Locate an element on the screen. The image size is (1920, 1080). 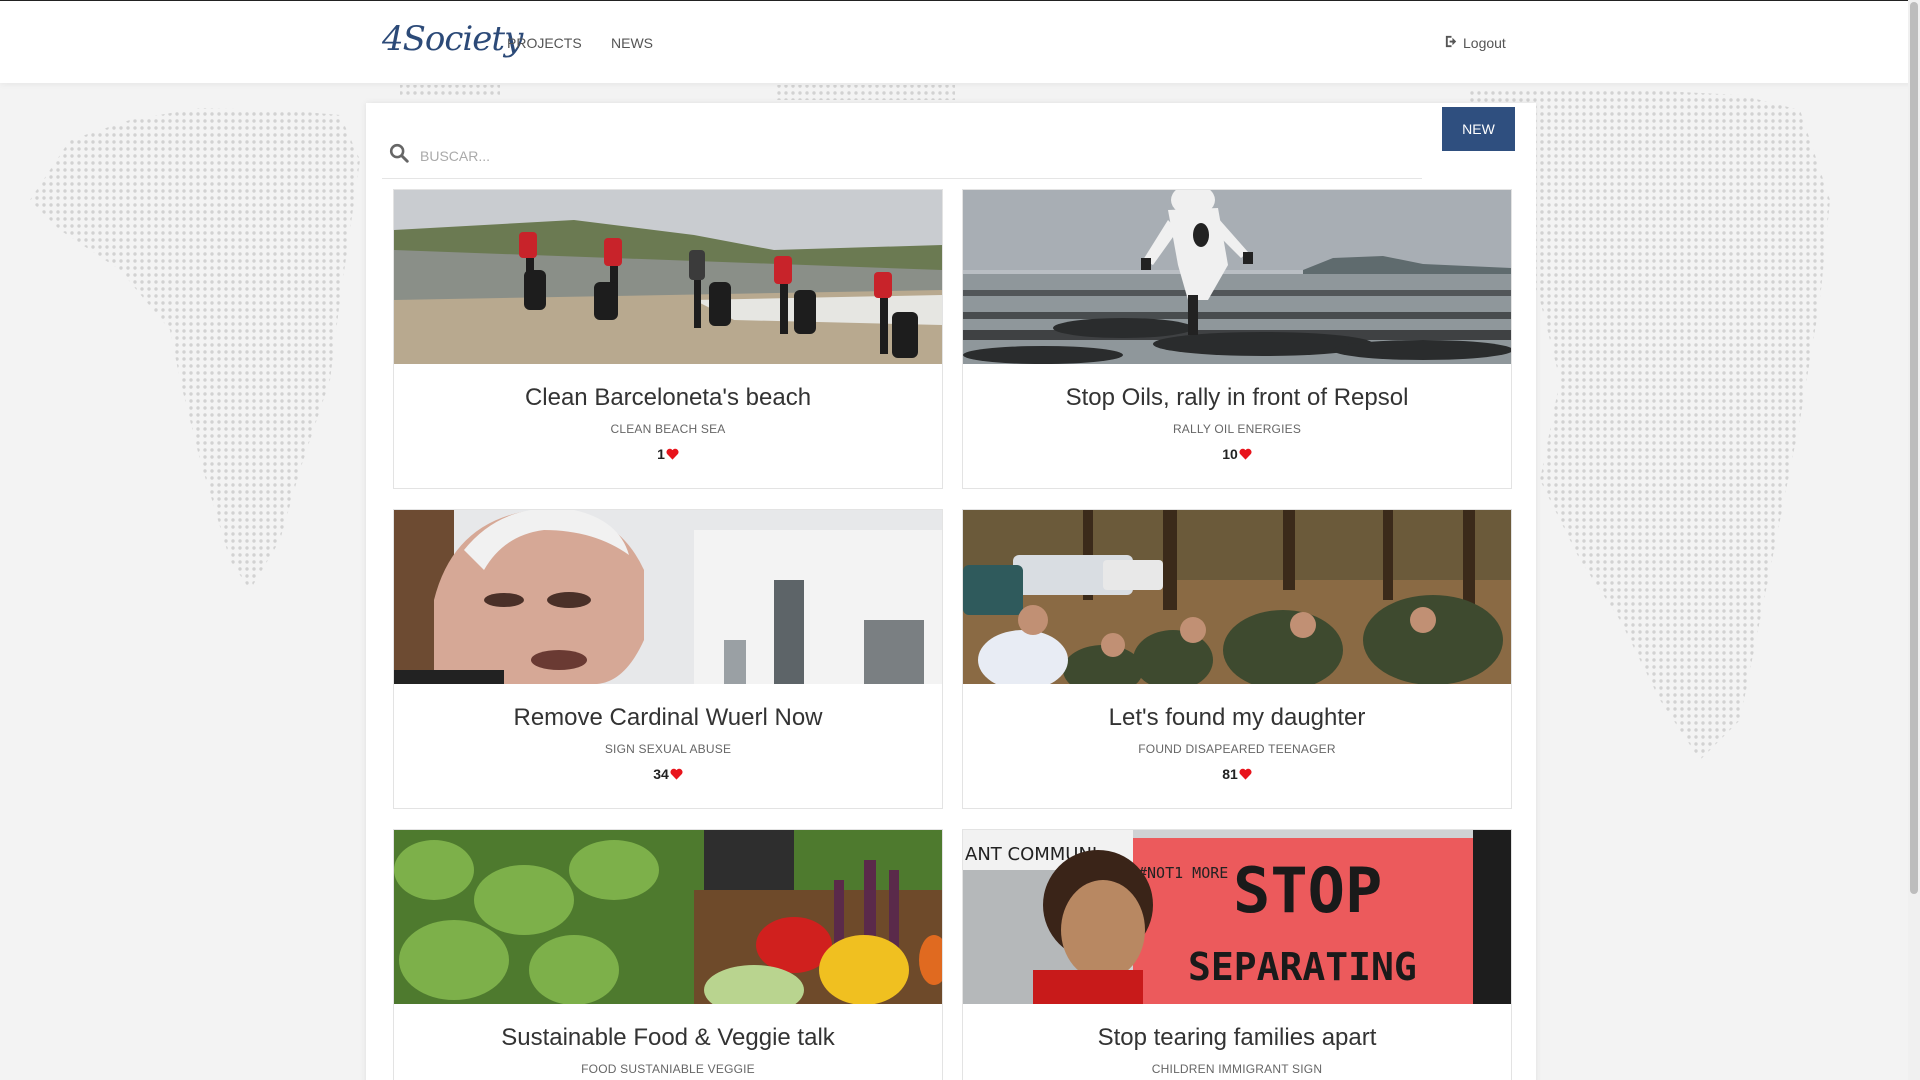
project-title: Stop Oils, rally in front of Repsol is located at coordinates (1237, 397).